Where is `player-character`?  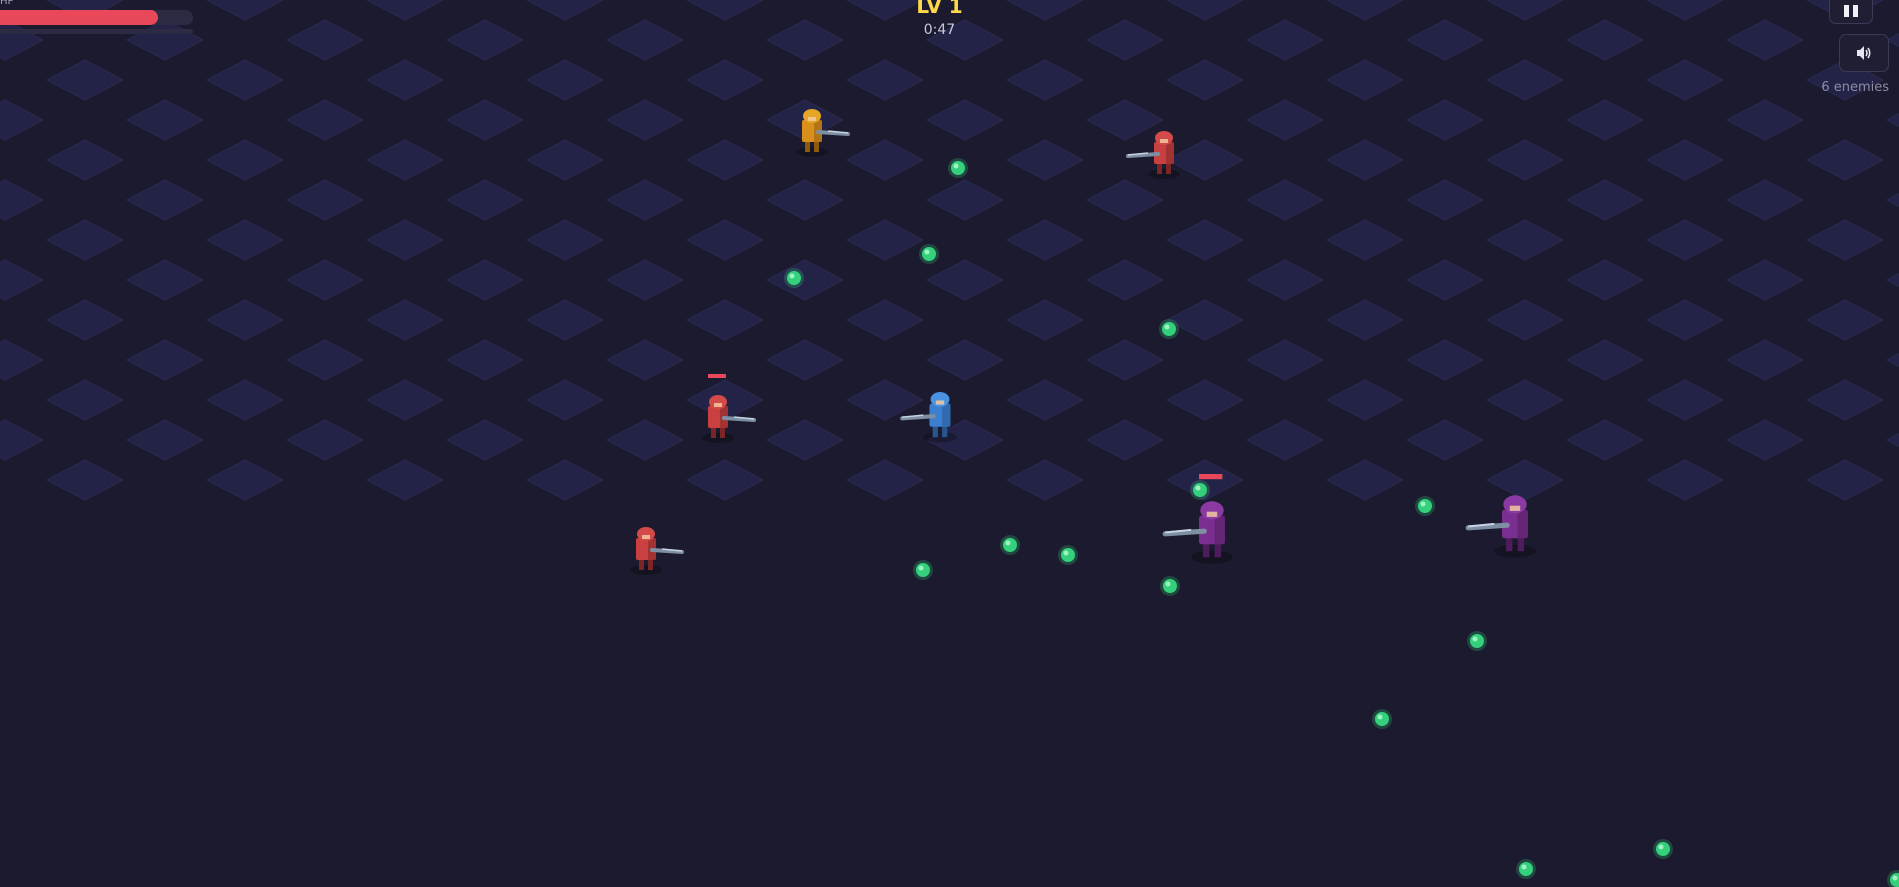
player-character is located at coordinates (928, 417).